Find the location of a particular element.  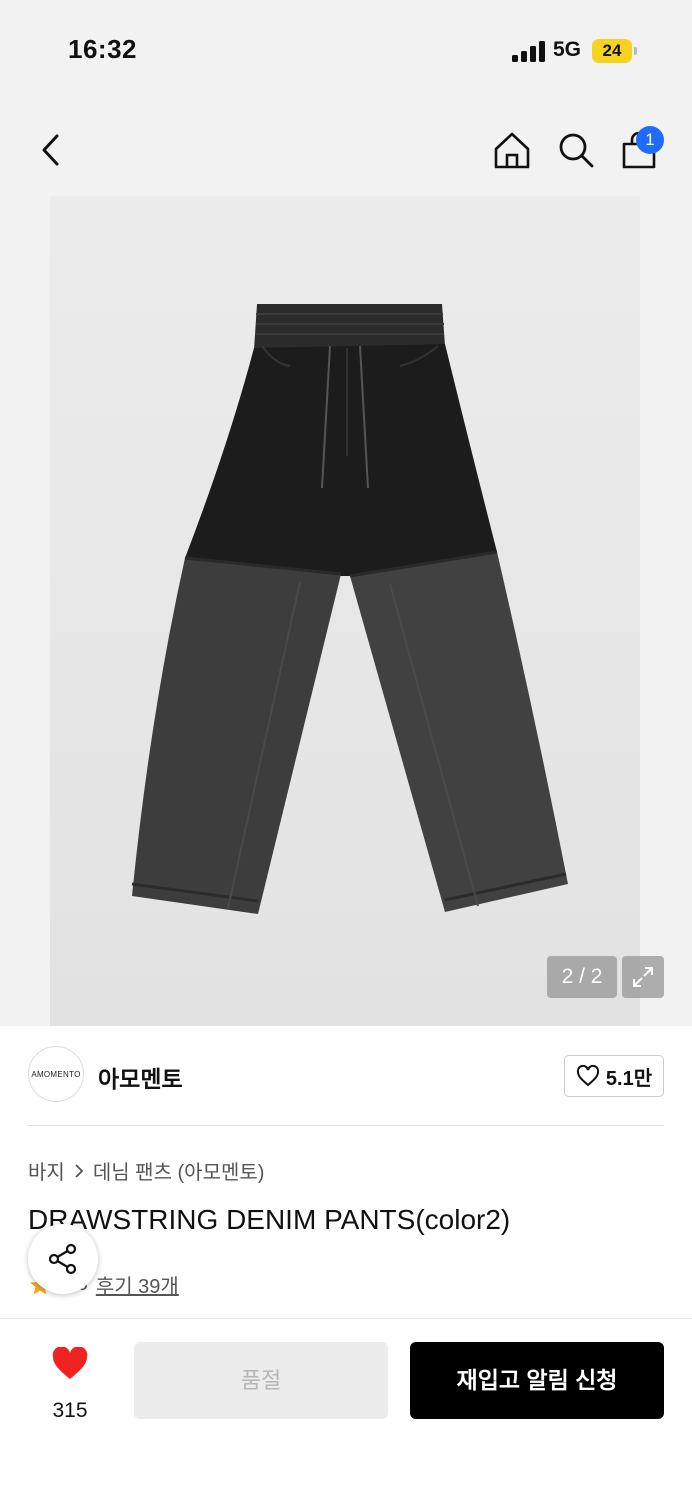

expand-image-button is located at coordinates (643, 977).